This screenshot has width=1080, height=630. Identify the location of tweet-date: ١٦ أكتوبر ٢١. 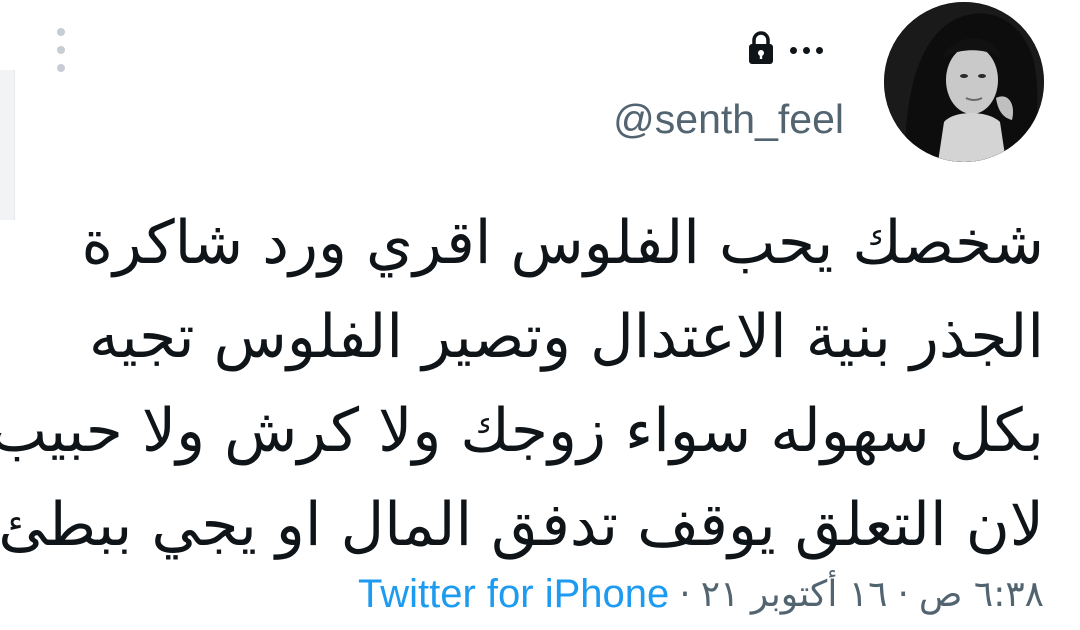
(794, 594).